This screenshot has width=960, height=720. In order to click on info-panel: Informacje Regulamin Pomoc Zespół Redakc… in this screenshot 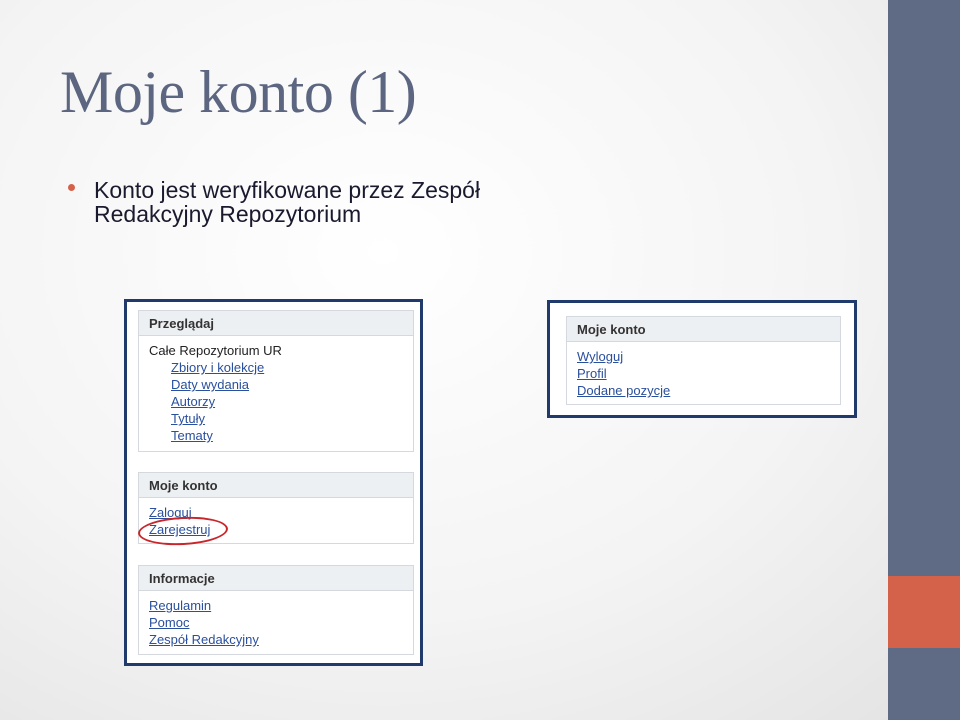, I will do `click(276, 610)`.